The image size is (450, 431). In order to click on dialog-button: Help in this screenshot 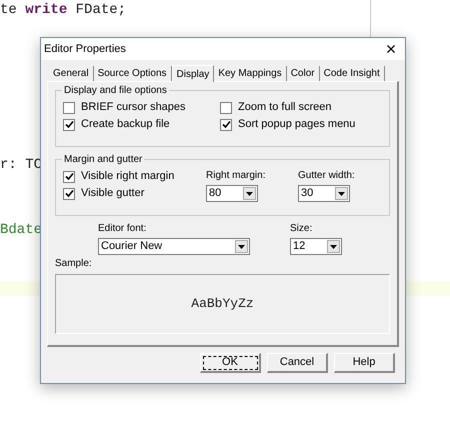, I will do `click(364, 363)`.